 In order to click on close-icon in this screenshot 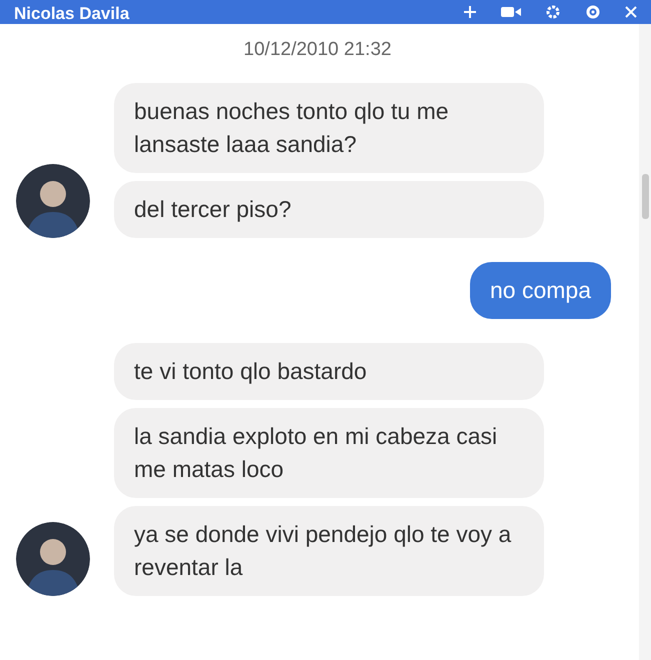, I will do `click(631, 12)`.